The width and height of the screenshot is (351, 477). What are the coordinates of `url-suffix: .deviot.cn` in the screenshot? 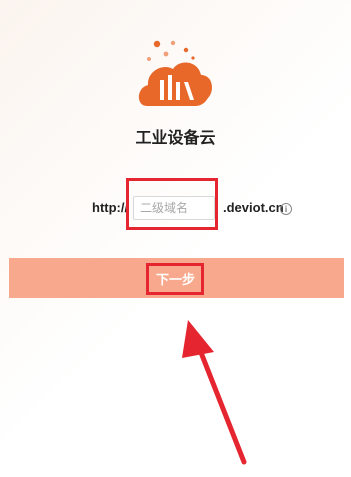 It's located at (253, 207).